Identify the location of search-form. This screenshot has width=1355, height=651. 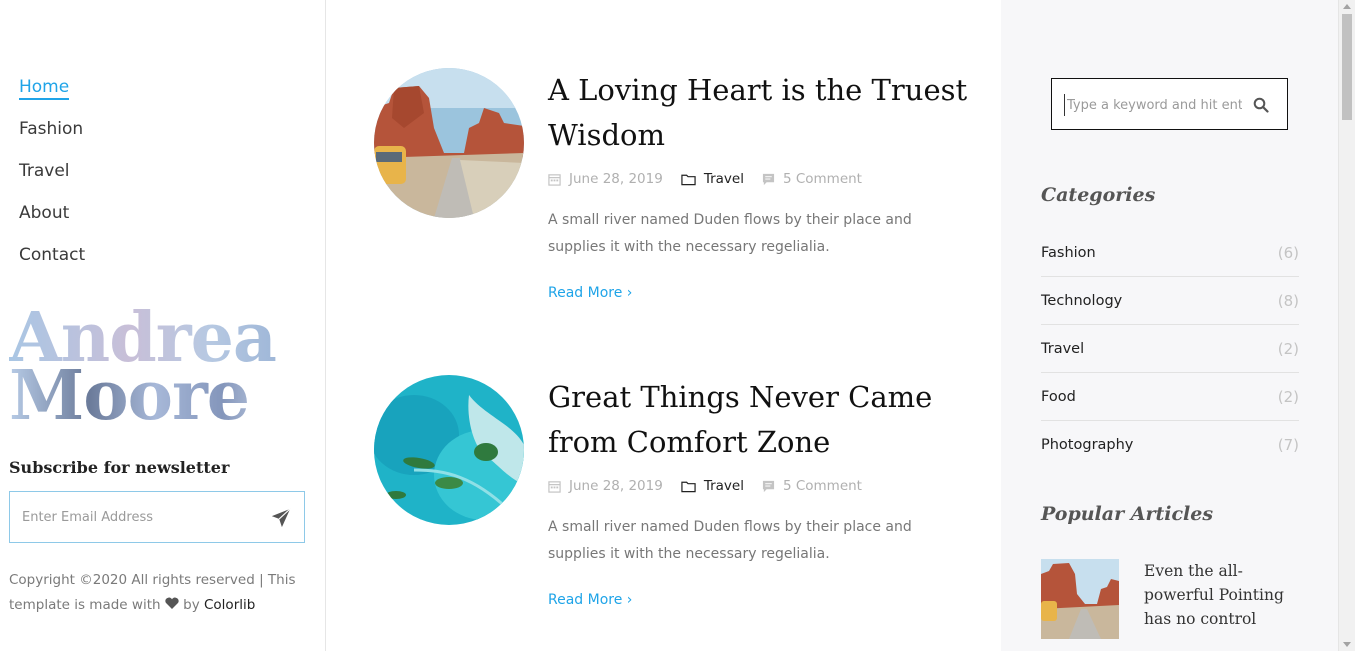
(1169, 104).